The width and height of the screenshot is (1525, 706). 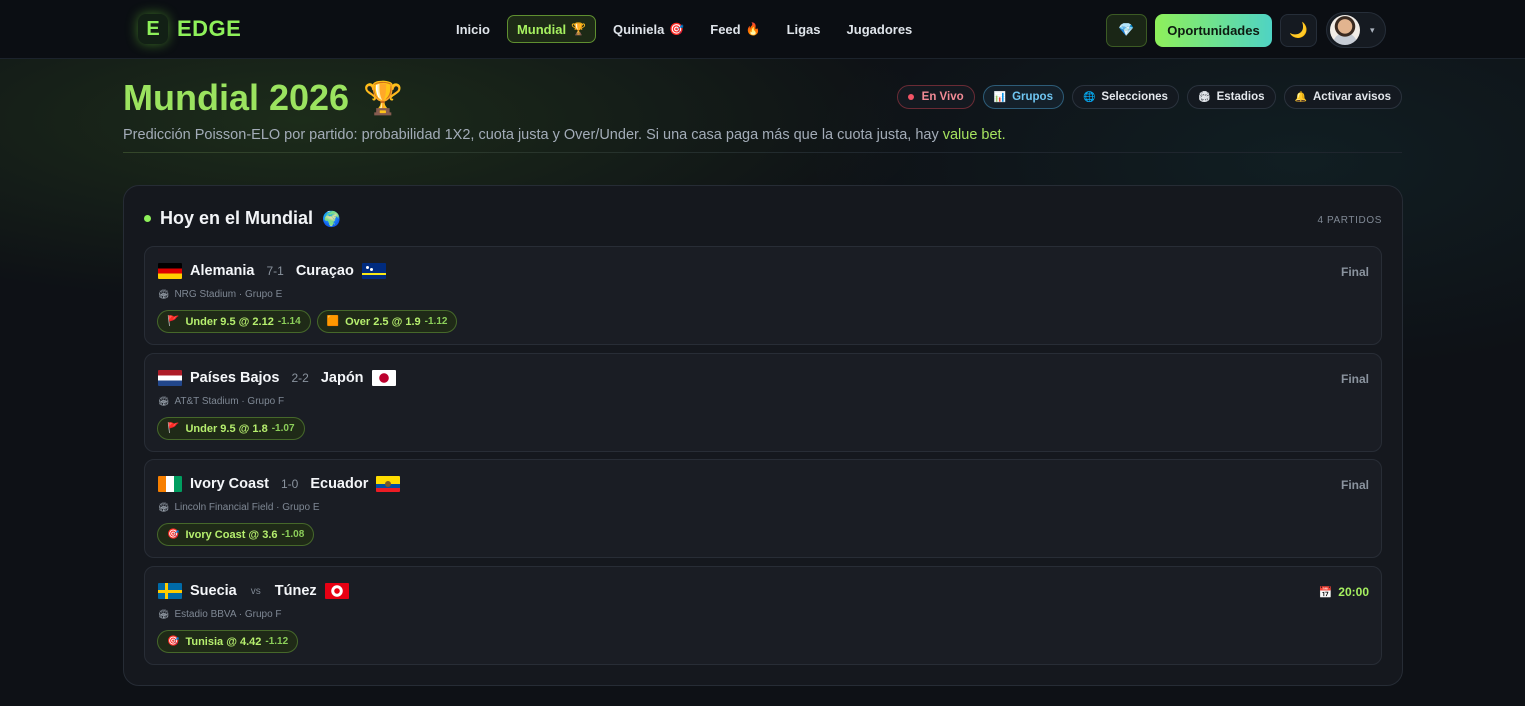 I want to click on curacao-flag-icon, so click(x=373, y=271).